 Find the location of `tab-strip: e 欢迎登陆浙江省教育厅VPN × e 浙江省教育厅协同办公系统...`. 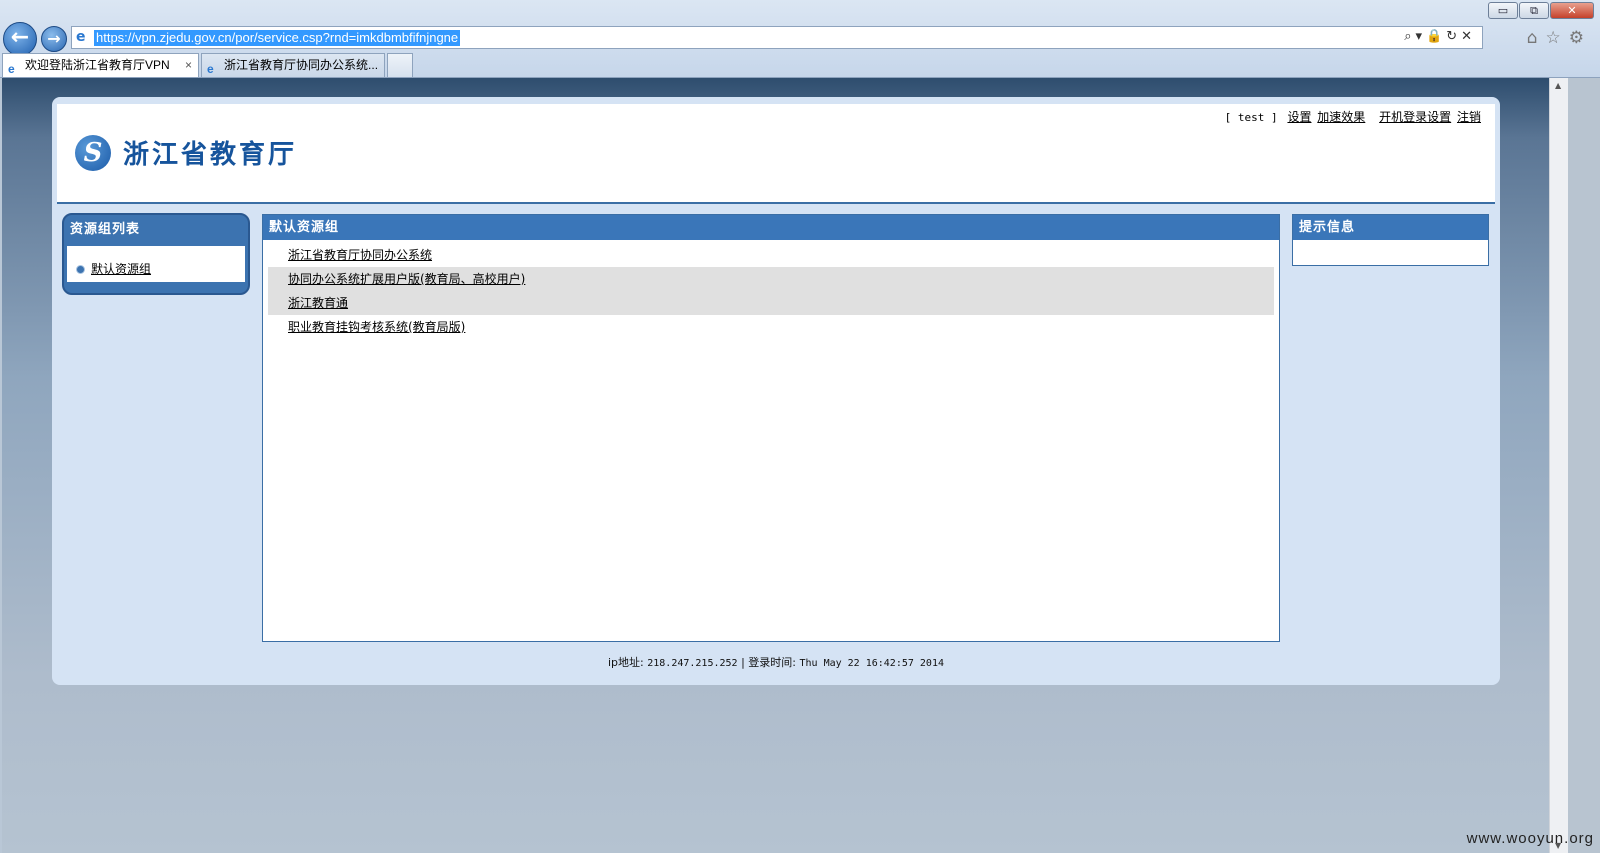

tab-strip: e 欢迎登陆浙江省教育厅VPN × e 浙江省教育厅协同办公系统... is located at coordinates (208, 65).